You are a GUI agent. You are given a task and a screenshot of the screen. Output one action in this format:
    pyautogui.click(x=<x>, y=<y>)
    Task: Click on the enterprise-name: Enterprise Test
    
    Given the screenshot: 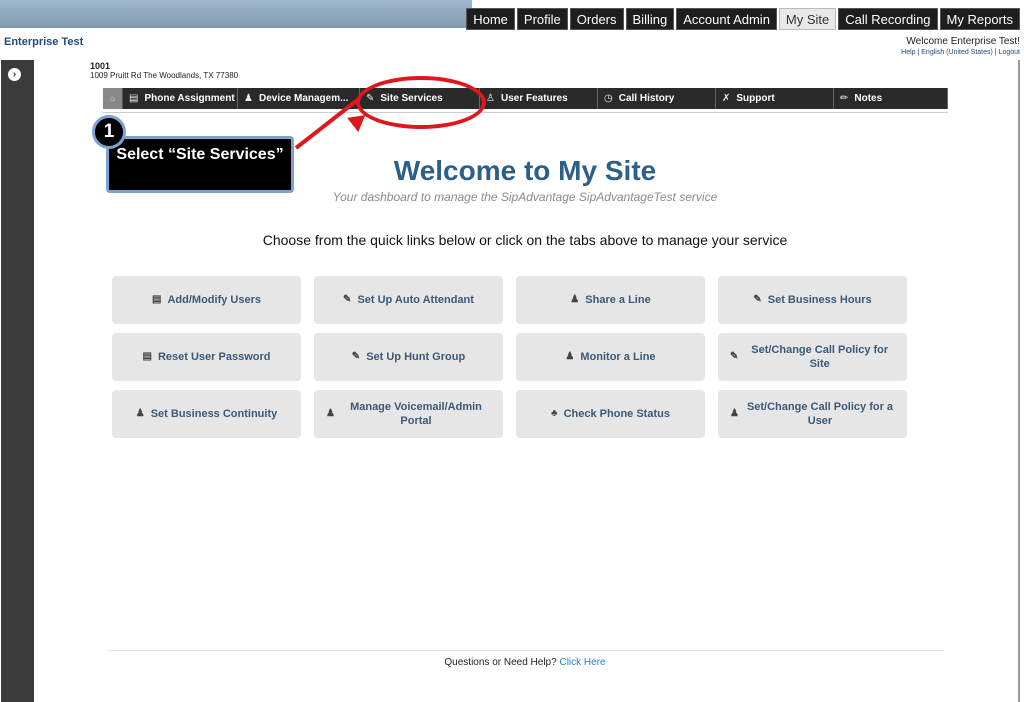 What is the action you would take?
    pyautogui.click(x=44, y=42)
    